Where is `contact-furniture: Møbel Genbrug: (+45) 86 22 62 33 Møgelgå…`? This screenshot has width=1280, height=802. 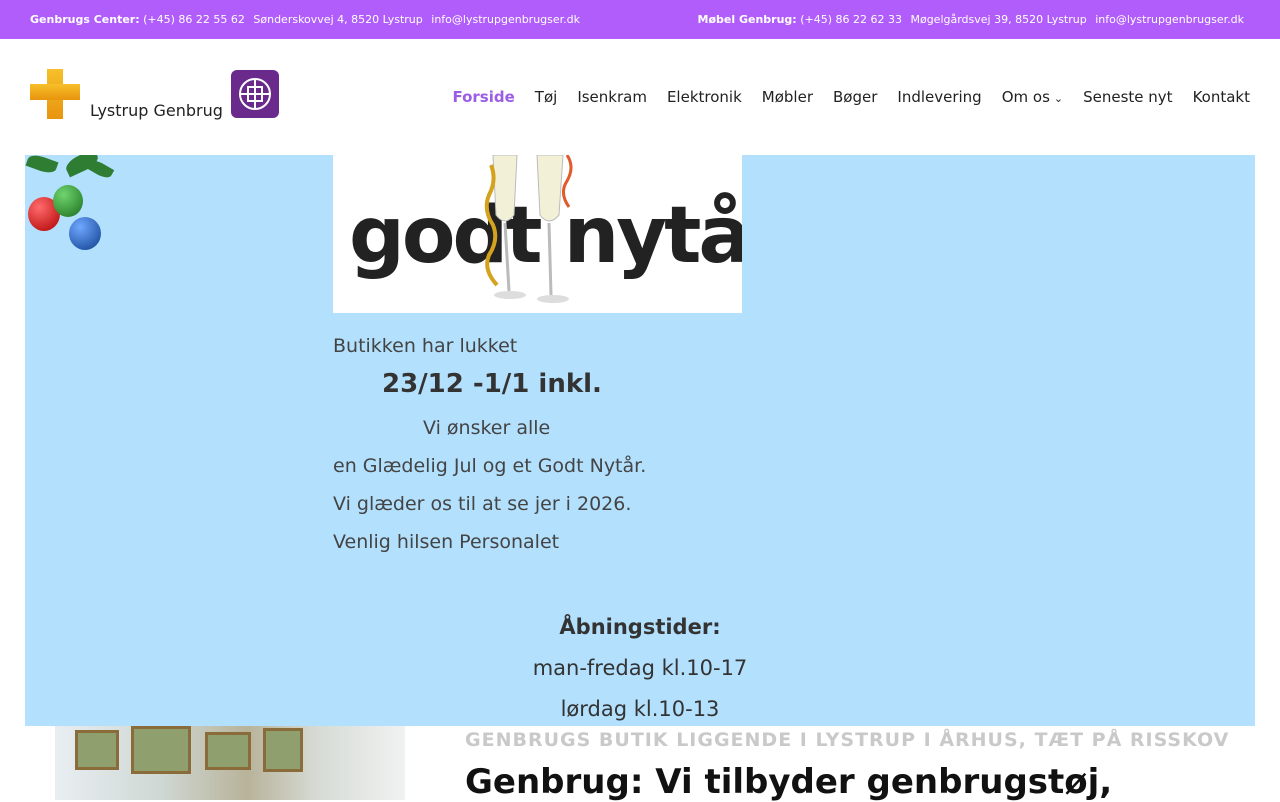
contact-furniture: Møbel Genbrug: (+45) 86 22 62 33 Møgelgå… is located at coordinates (973, 19).